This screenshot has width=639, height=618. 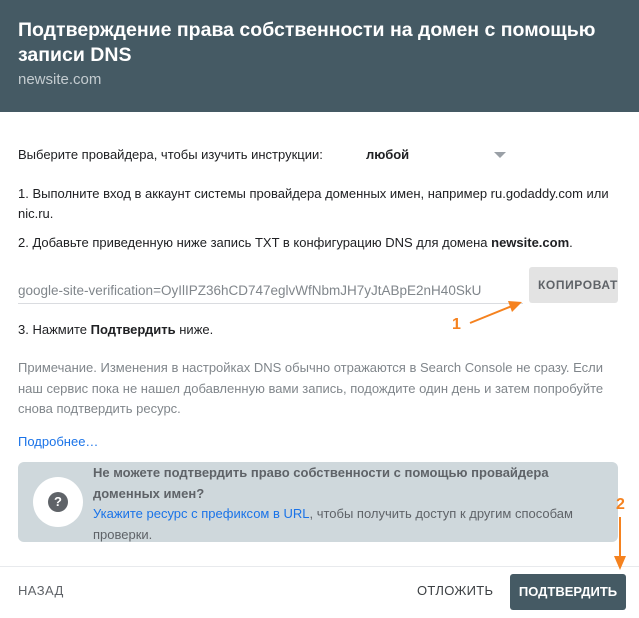 What do you see at coordinates (456, 324) in the screenshot?
I see `annotation-1: 1` at bounding box center [456, 324].